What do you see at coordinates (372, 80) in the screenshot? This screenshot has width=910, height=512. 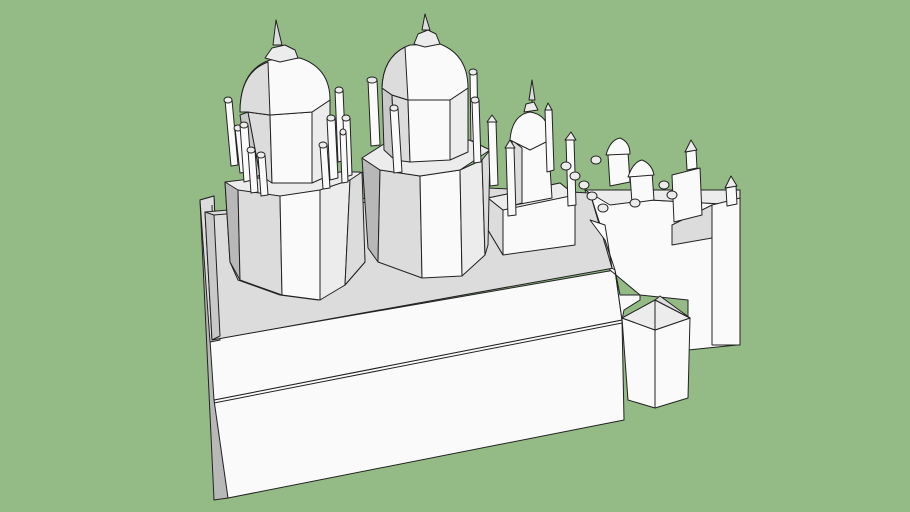 I see `right-minaret-1-cap` at bounding box center [372, 80].